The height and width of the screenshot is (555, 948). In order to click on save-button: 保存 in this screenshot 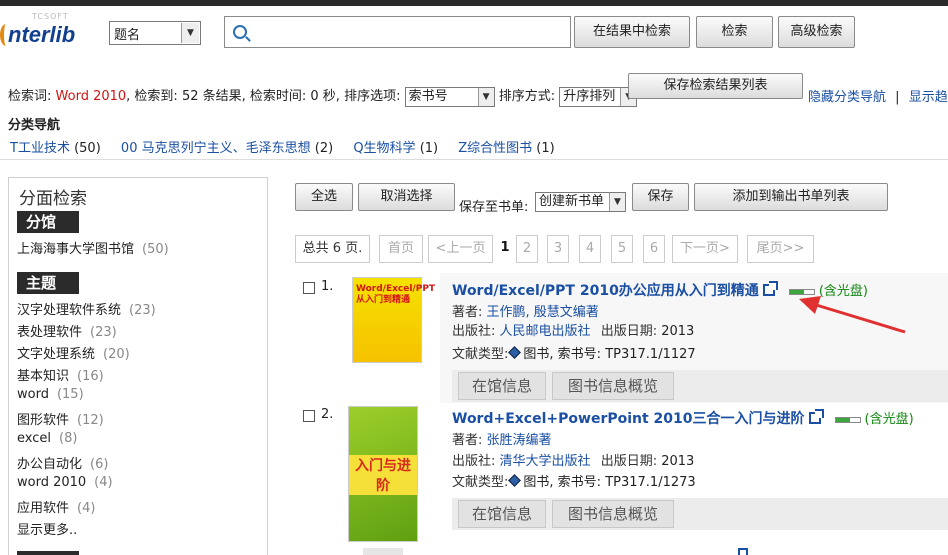, I will do `click(660, 197)`.